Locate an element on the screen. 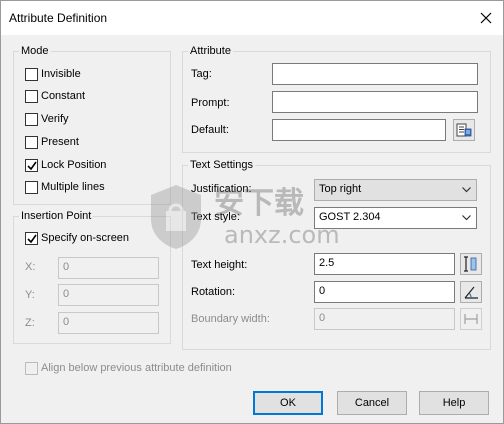 The height and width of the screenshot is (424, 504). close-button is located at coordinates (486, 18).